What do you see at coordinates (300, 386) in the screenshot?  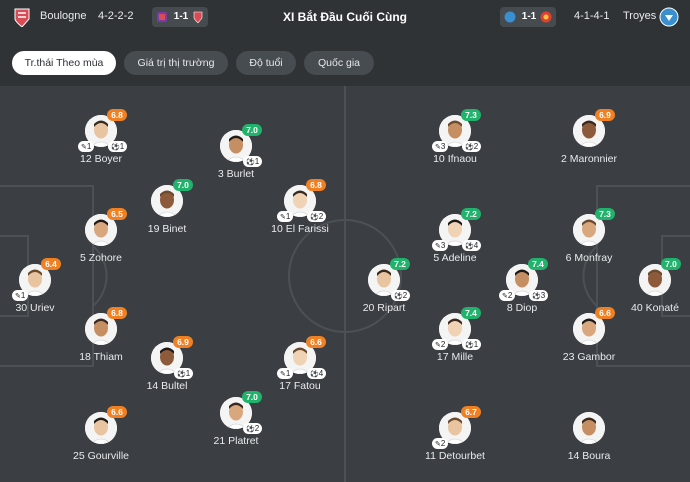 I see `player-name: 17 Fatou` at bounding box center [300, 386].